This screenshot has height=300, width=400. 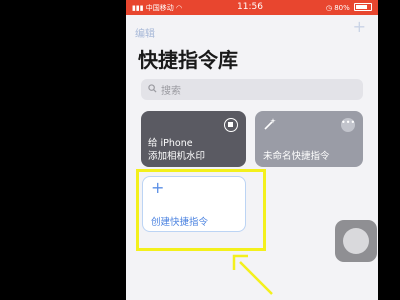 What do you see at coordinates (145, 32) in the screenshot?
I see `edit-button: 编辑` at bounding box center [145, 32].